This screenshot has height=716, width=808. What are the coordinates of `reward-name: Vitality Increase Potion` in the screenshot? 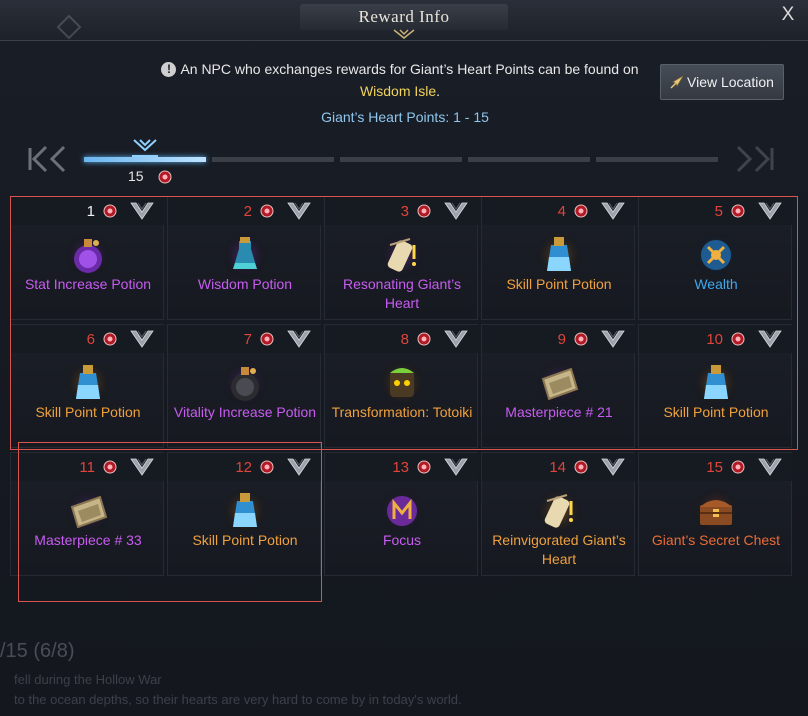 It's located at (245, 412).